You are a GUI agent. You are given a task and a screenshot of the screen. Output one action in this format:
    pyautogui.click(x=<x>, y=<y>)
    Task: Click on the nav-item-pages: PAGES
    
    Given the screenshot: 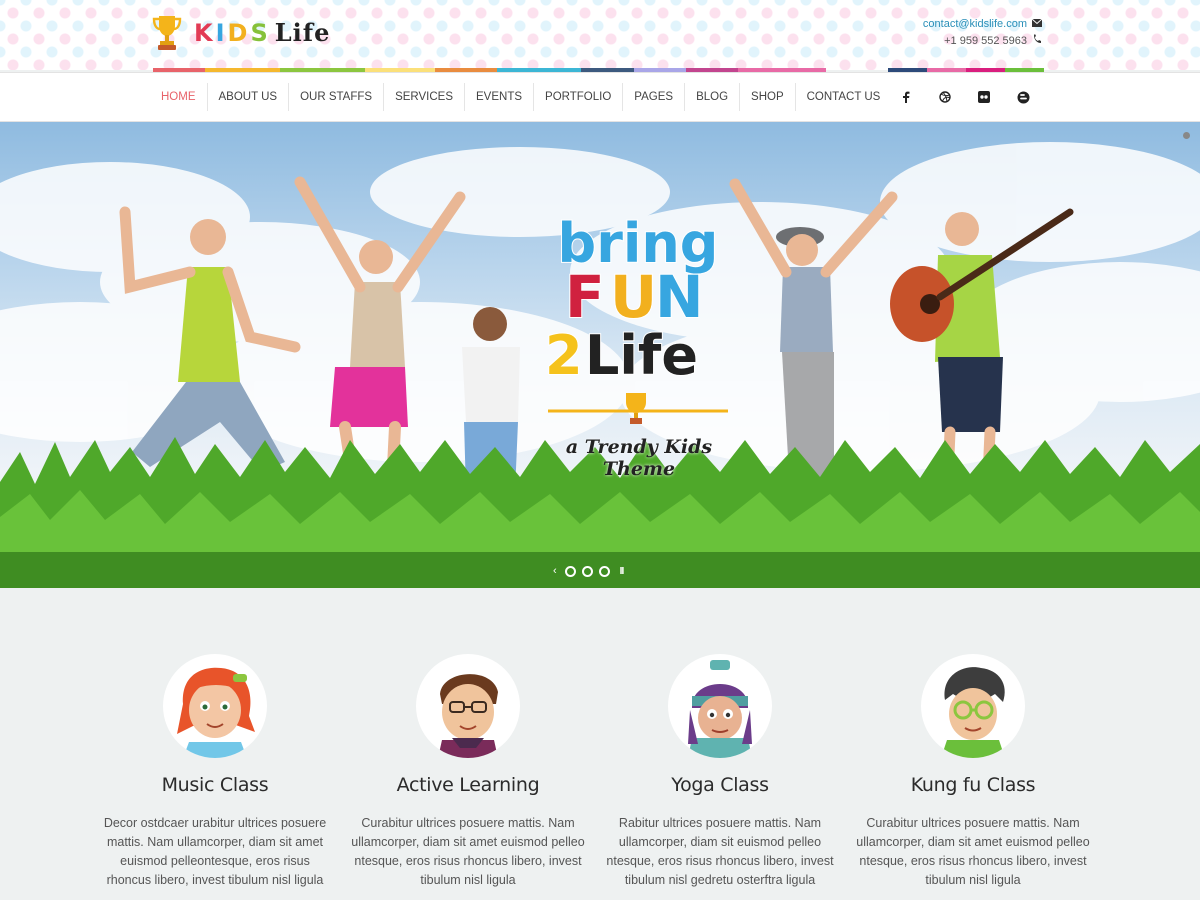 What is the action you would take?
    pyautogui.click(x=654, y=97)
    